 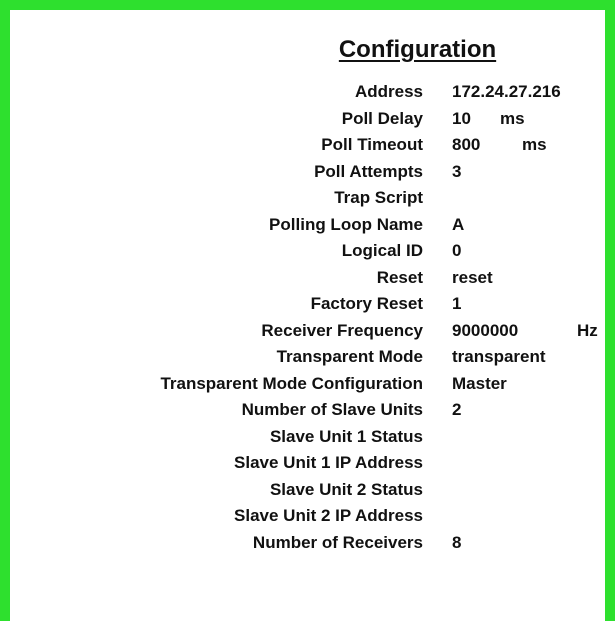 What do you see at coordinates (388, 91) in the screenshot?
I see `label-address: Address` at bounding box center [388, 91].